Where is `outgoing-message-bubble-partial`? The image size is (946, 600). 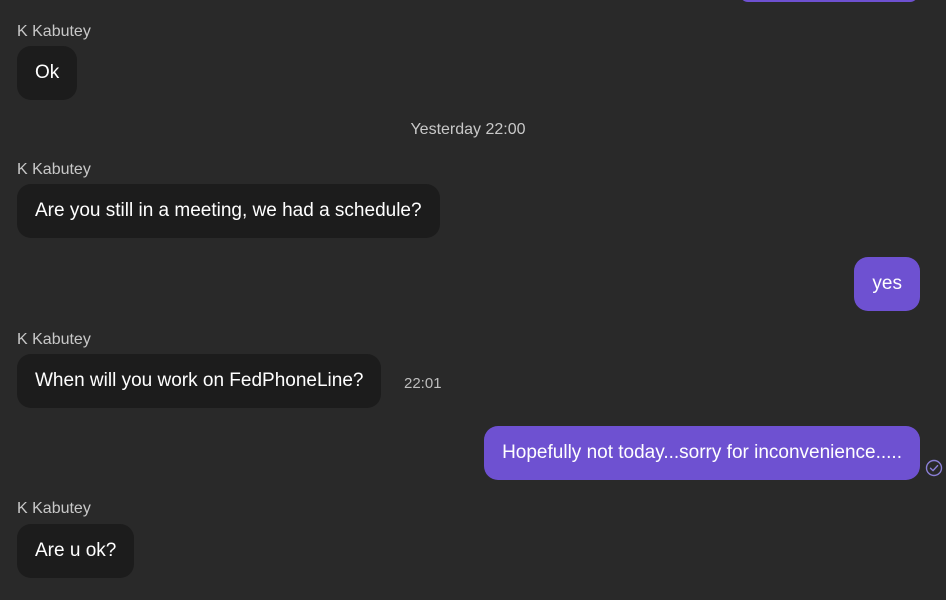
outgoing-message-bubble-partial is located at coordinates (829, 1).